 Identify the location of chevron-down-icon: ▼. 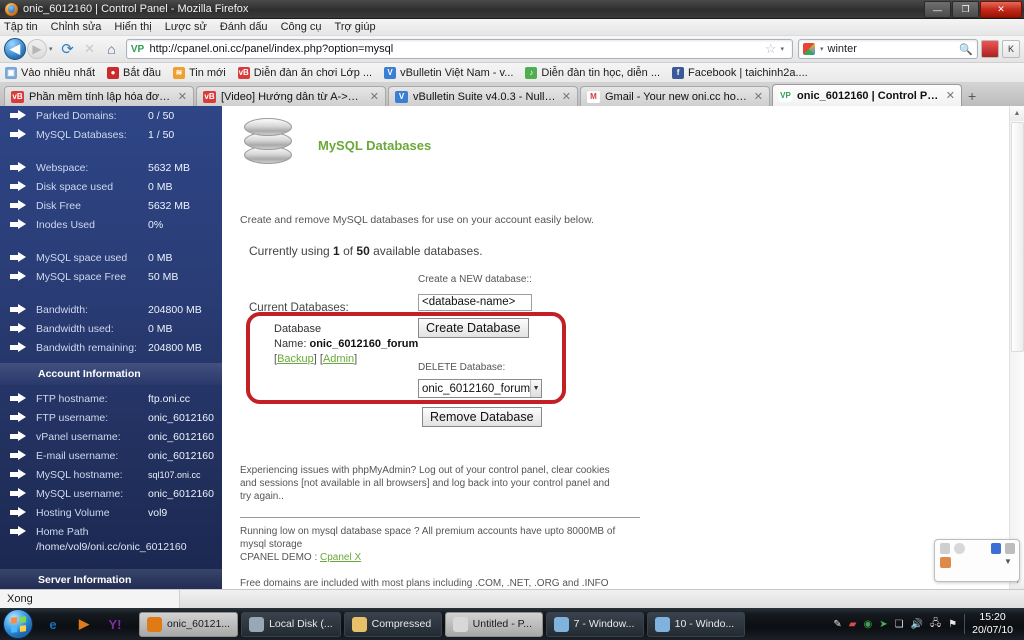
(535, 388).